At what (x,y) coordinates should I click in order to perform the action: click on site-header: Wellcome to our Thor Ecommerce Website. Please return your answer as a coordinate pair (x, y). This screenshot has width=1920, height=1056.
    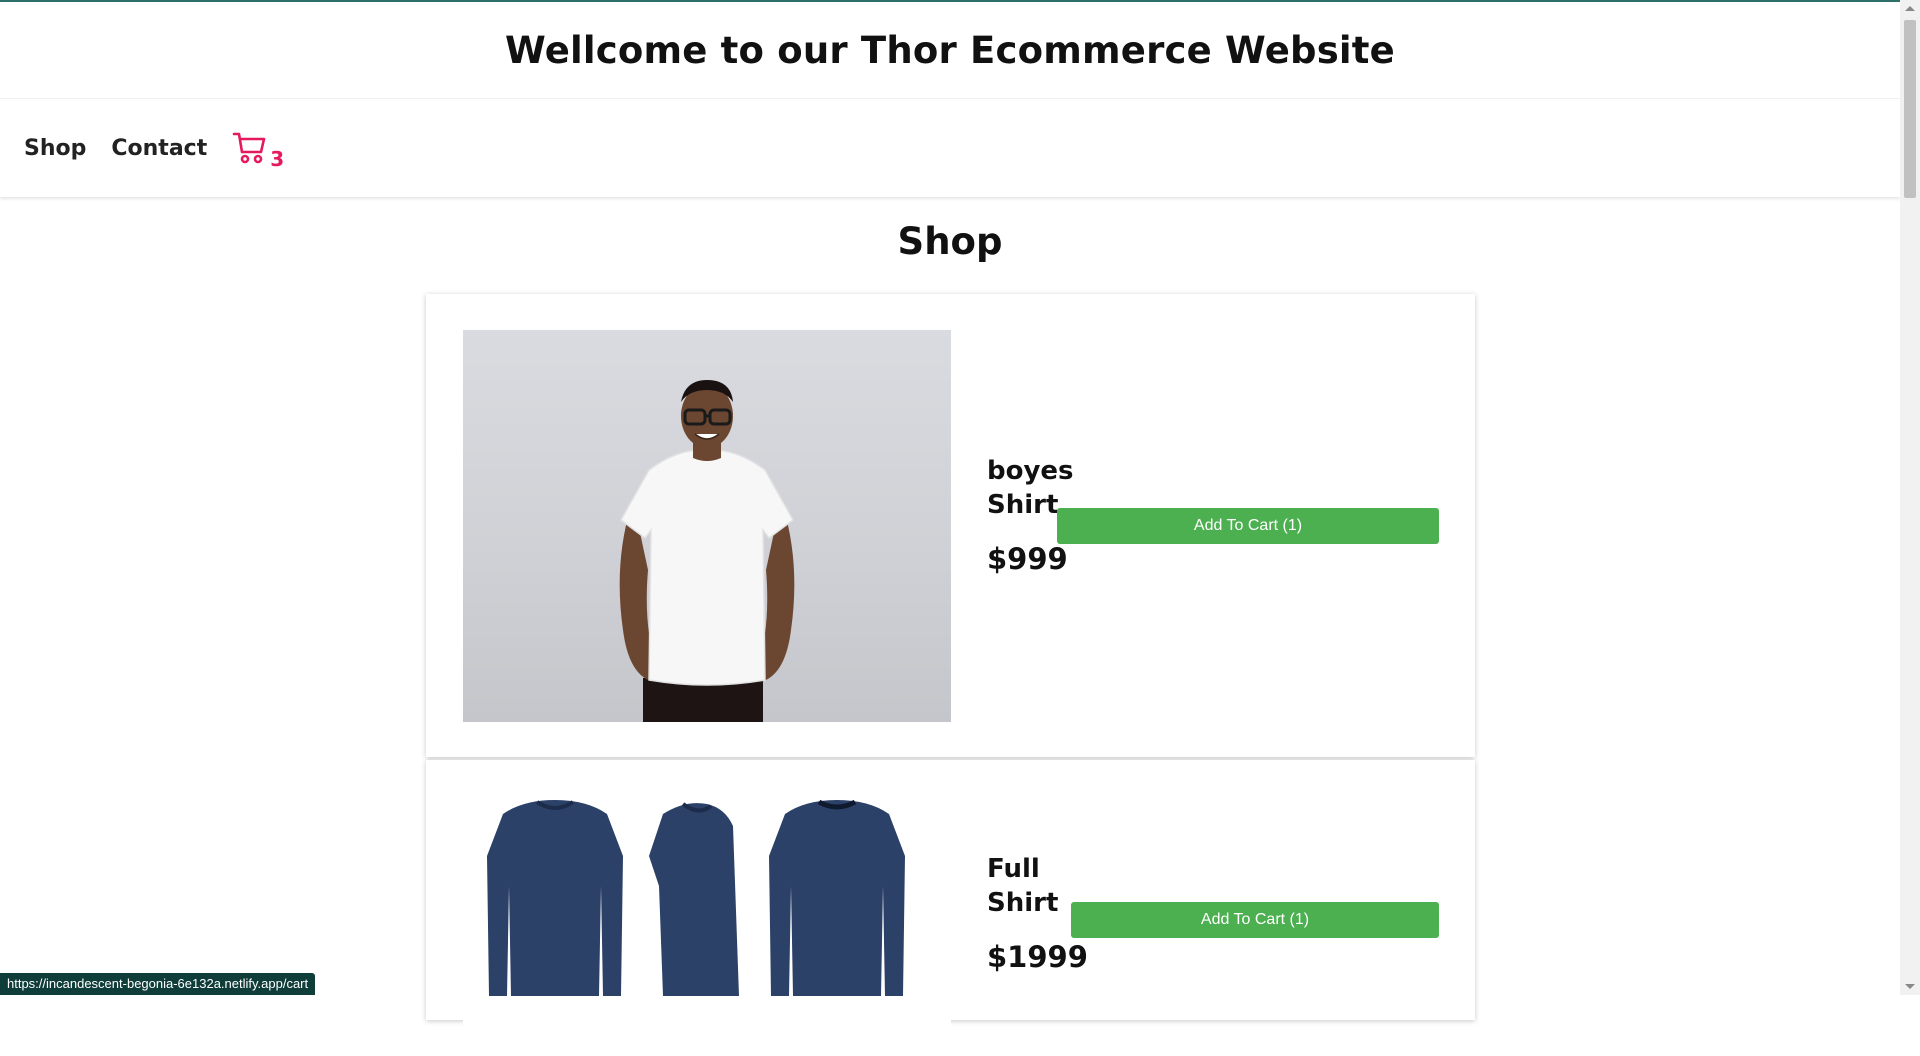
    Looking at the image, I should click on (950, 50).